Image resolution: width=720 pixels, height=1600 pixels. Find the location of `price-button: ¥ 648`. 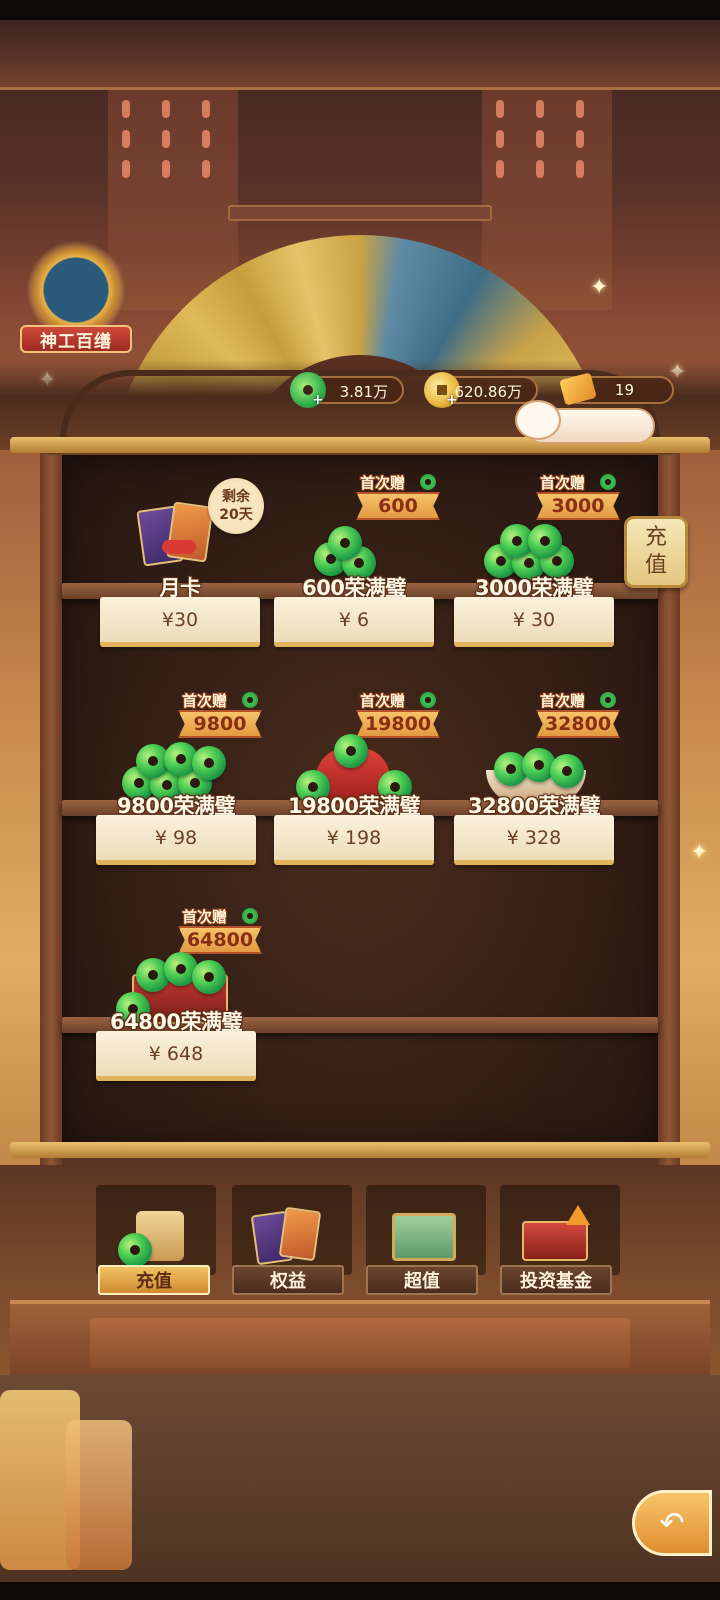

price-button: ¥ 648 is located at coordinates (176, 1056).